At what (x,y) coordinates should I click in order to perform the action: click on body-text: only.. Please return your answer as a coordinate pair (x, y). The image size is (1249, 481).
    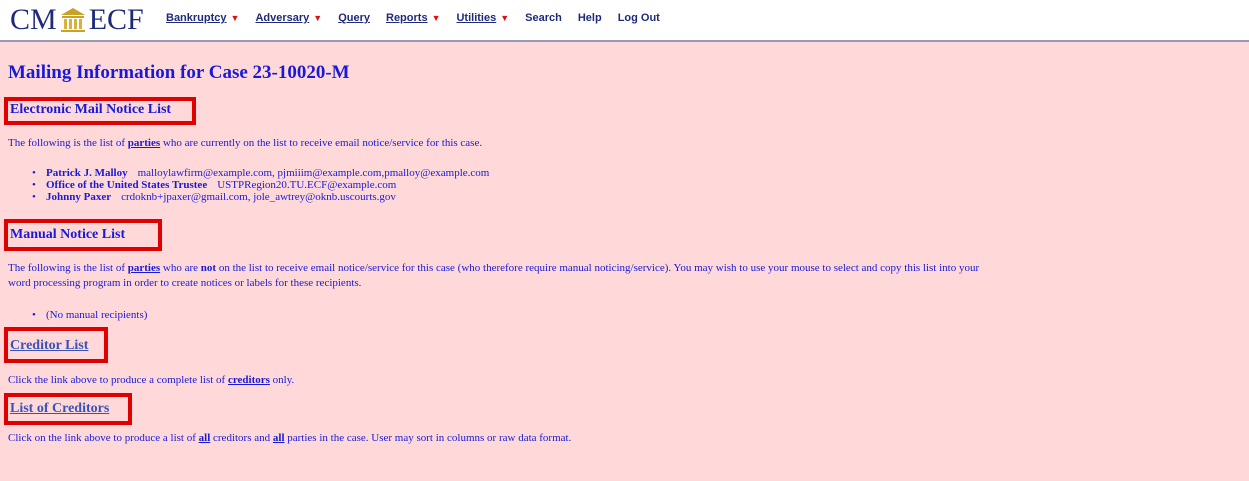
    Looking at the image, I should click on (283, 380).